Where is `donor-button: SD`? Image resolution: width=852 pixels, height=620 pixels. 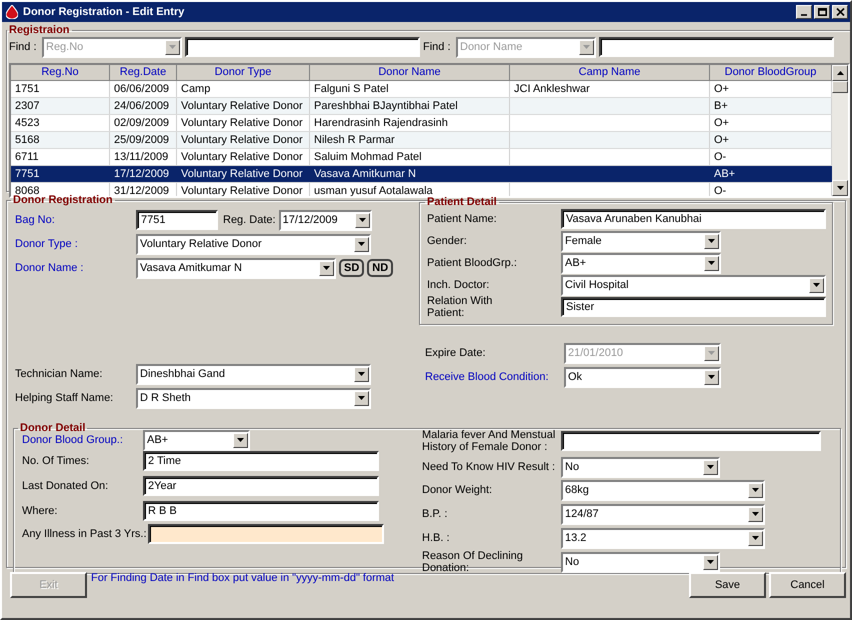 donor-button: SD is located at coordinates (351, 268).